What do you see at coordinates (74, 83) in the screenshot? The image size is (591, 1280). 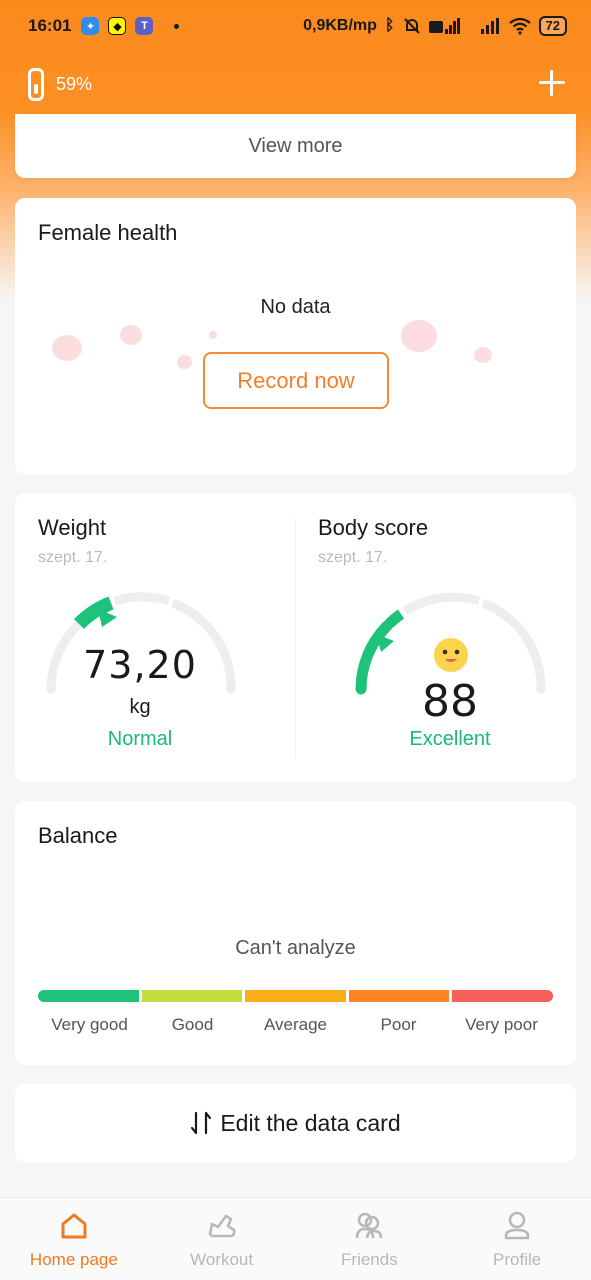 I see `device-battery: 59%` at bounding box center [74, 83].